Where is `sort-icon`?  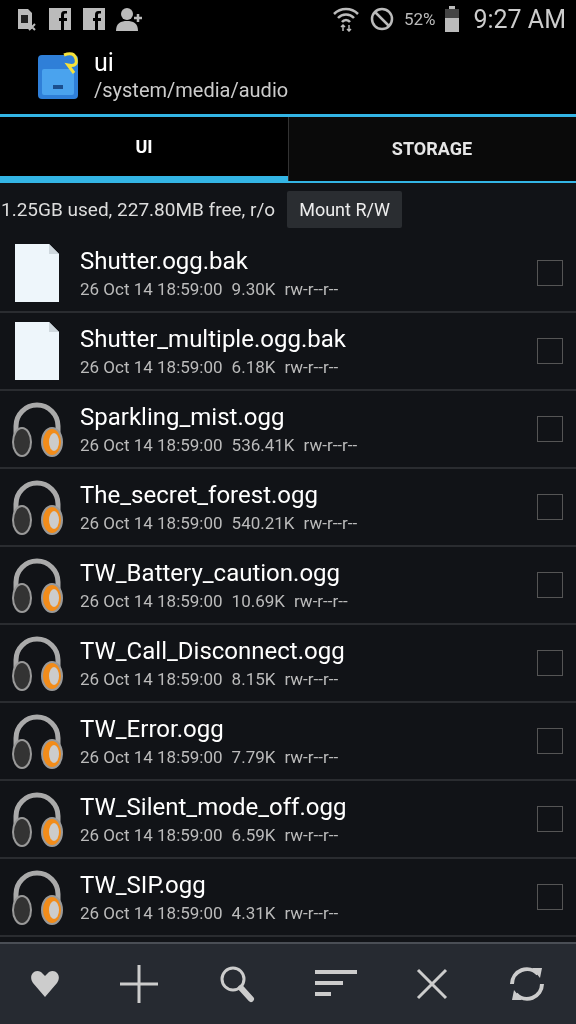
sort-icon is located at coordinates (335, 984).